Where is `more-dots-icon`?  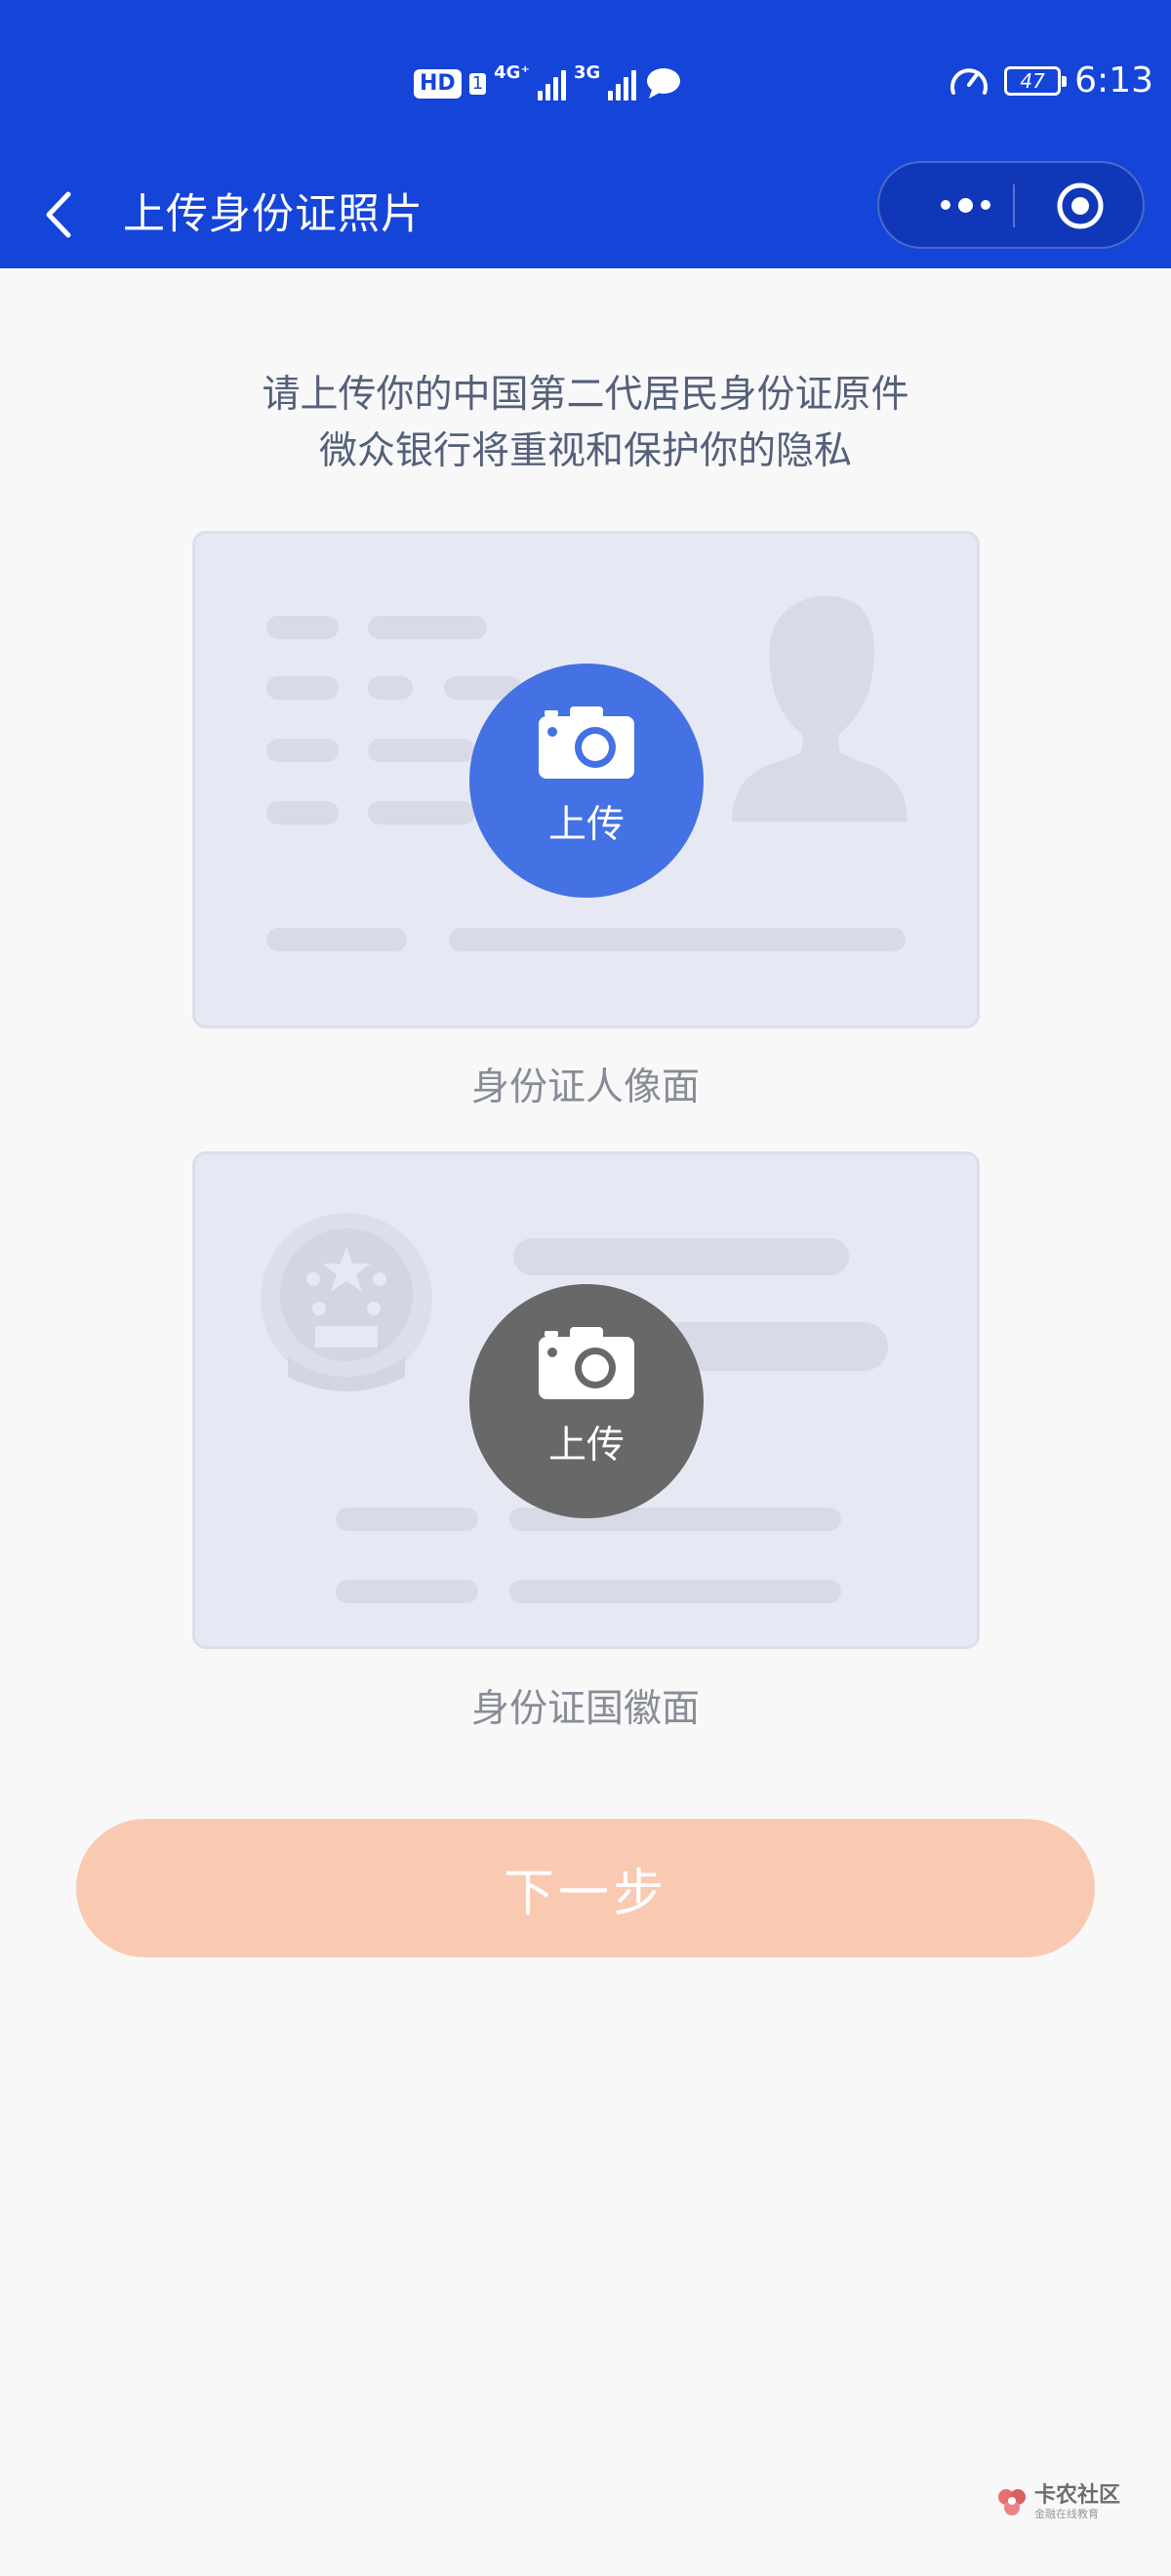 more-dots-icon is located at coordinates (945, 205).